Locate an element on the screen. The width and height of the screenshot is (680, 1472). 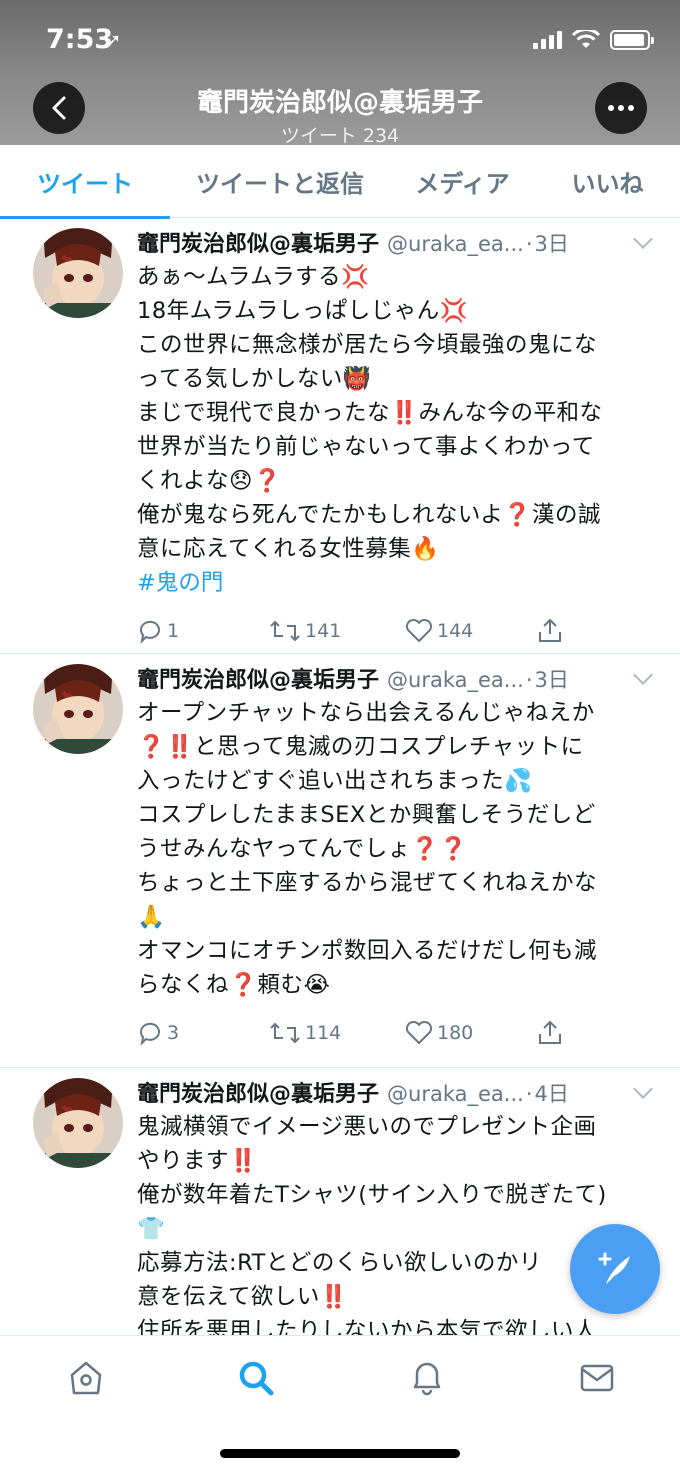
reply-count: 1 is located at coordinates (173, 631).